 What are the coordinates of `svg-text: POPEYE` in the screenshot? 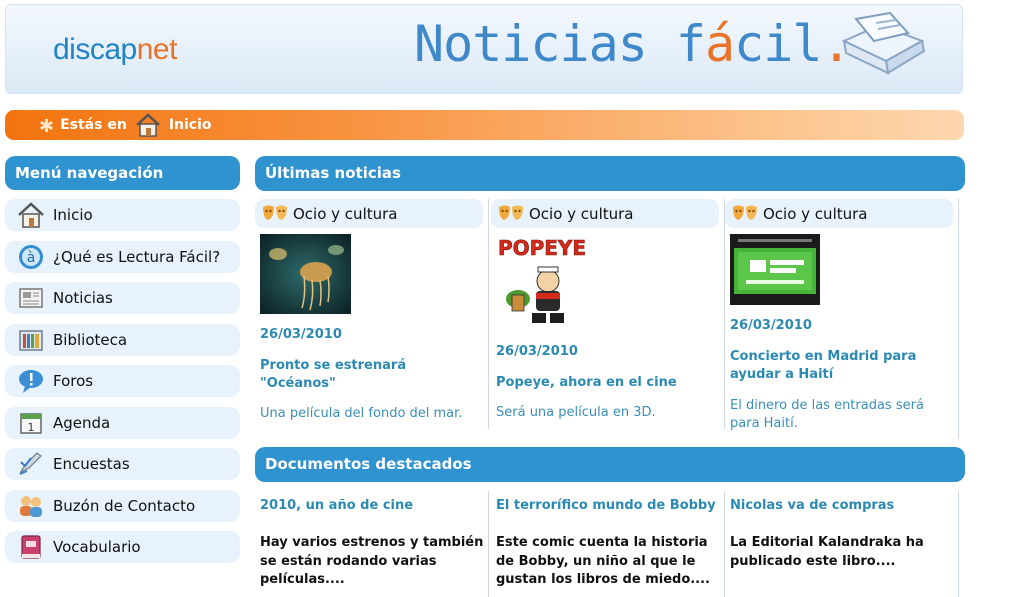 It's located at (542, 248).